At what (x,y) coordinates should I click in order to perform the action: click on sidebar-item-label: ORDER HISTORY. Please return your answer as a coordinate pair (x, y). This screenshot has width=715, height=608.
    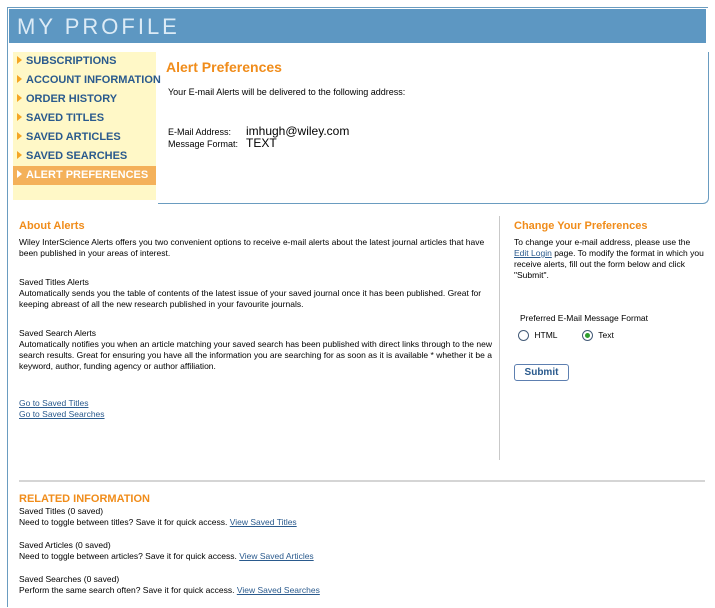
    Looking at the image, I should click on (72, 99).